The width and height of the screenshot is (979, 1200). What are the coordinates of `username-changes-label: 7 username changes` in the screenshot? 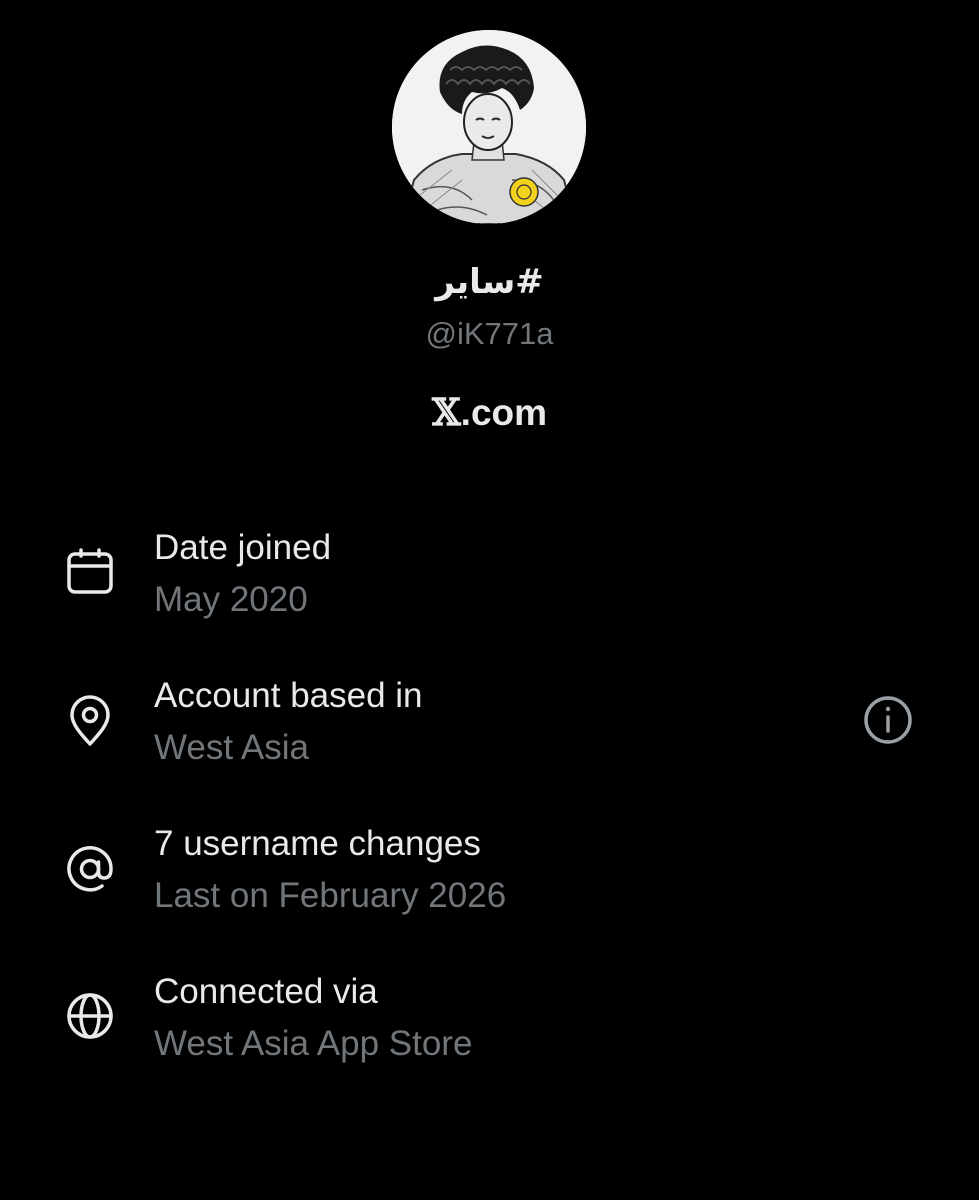 It's located at (317, 843).